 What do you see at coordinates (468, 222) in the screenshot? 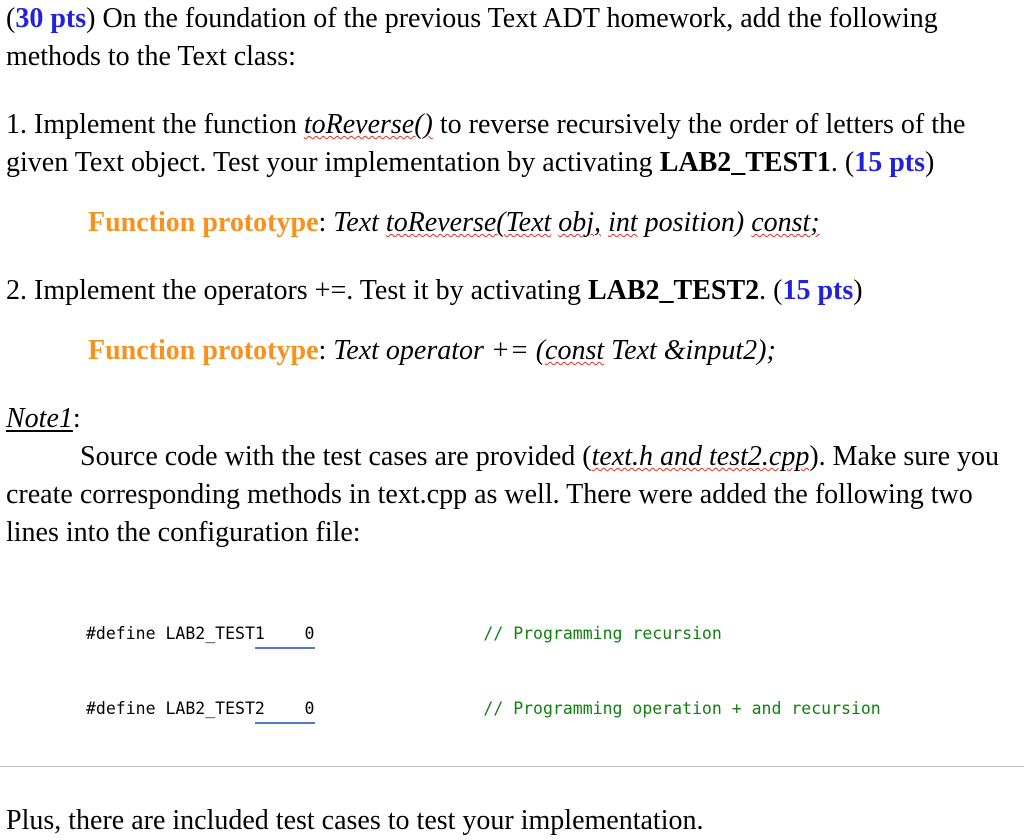
I see `prototype-1-misspelled-1: toReverse(Text` at bounding box center [468, 222].